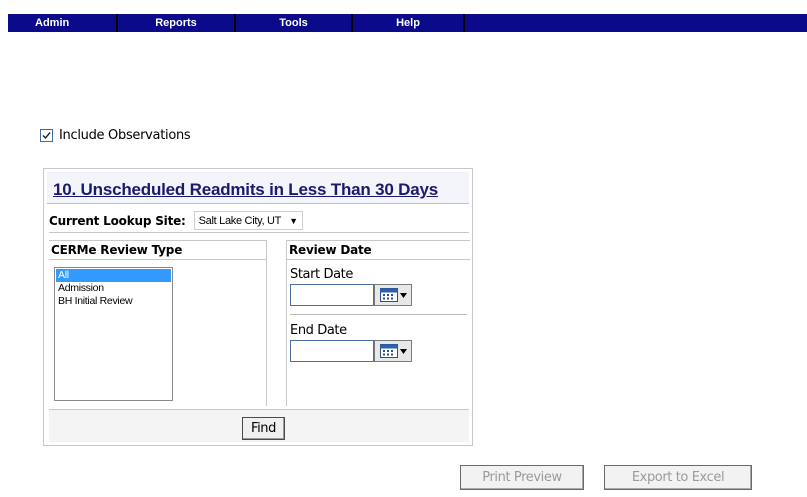 Image resolution: width=807 pixels, height=497 pixels. Describe the element at coordinates (177, 23) in the screenshot. I see `menu-reports: Reports` at that location.